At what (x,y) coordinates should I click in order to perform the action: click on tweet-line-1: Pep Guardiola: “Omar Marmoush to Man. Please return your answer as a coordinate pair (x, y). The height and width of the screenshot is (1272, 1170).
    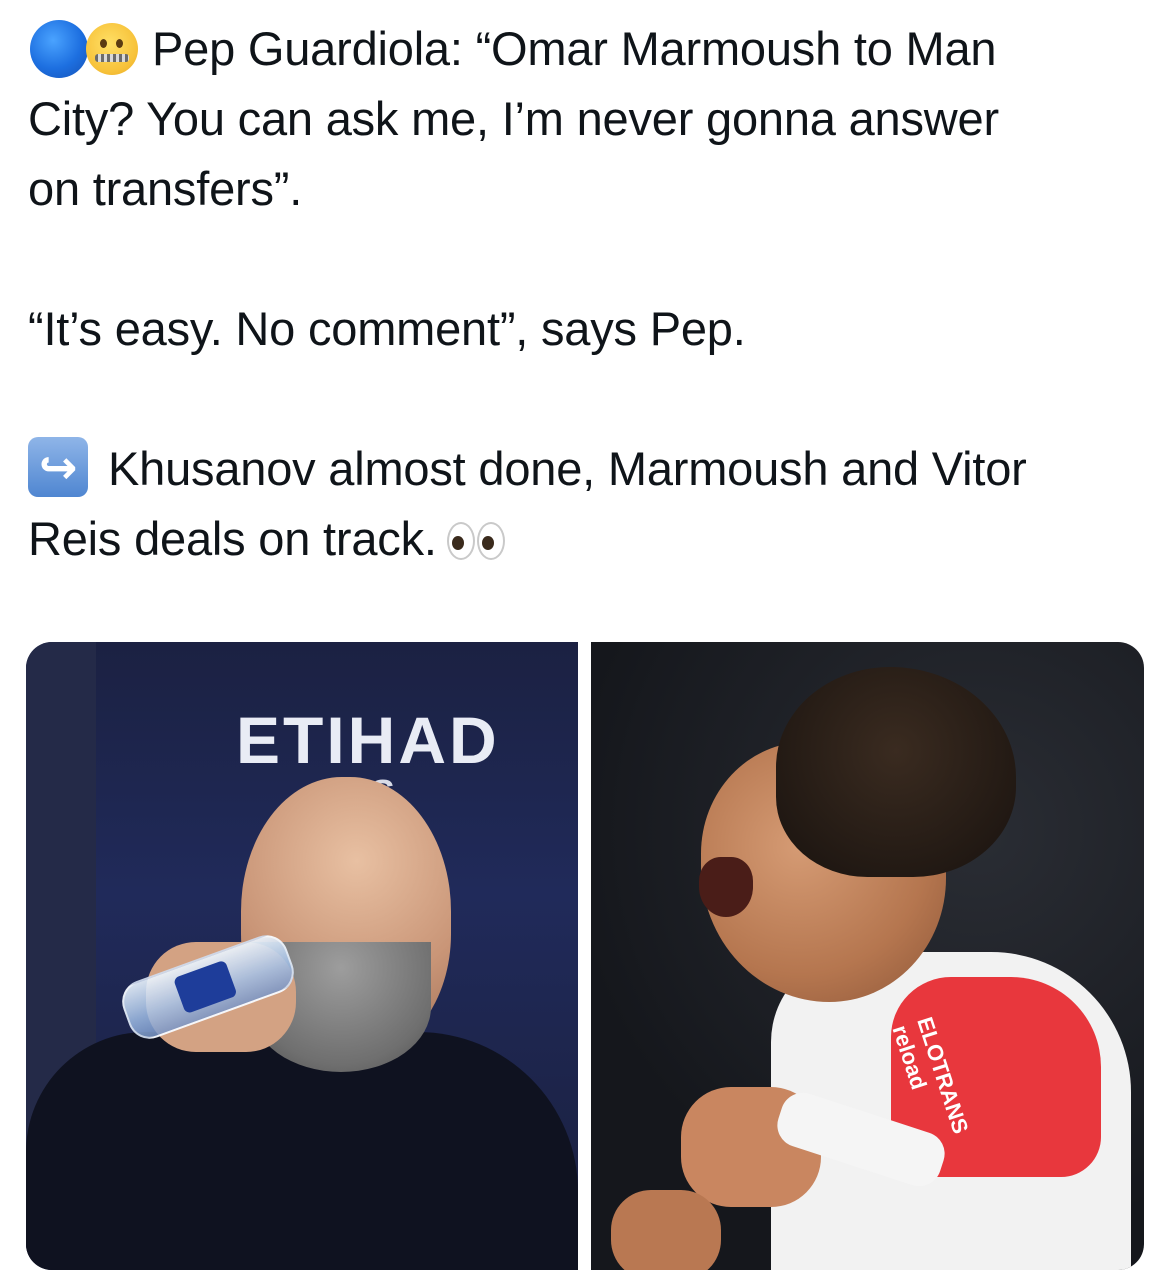
    Looking at the image, I should click on (585, 49).